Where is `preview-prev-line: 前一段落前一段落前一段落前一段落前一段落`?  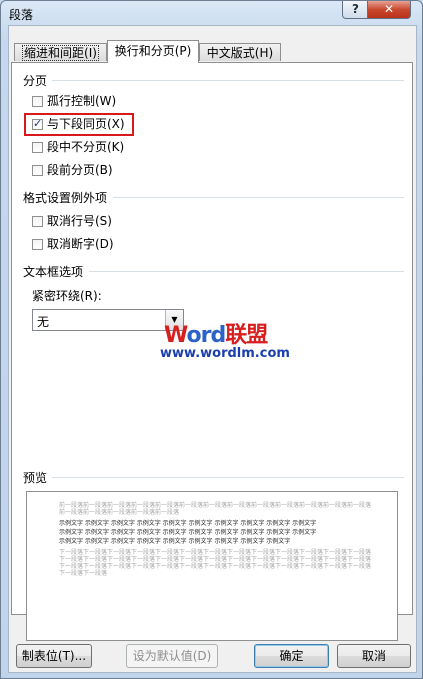
preview-prev-line: 前一段落前一段落前一段落前一段落前一段落 is located at coordinates (119, 512).